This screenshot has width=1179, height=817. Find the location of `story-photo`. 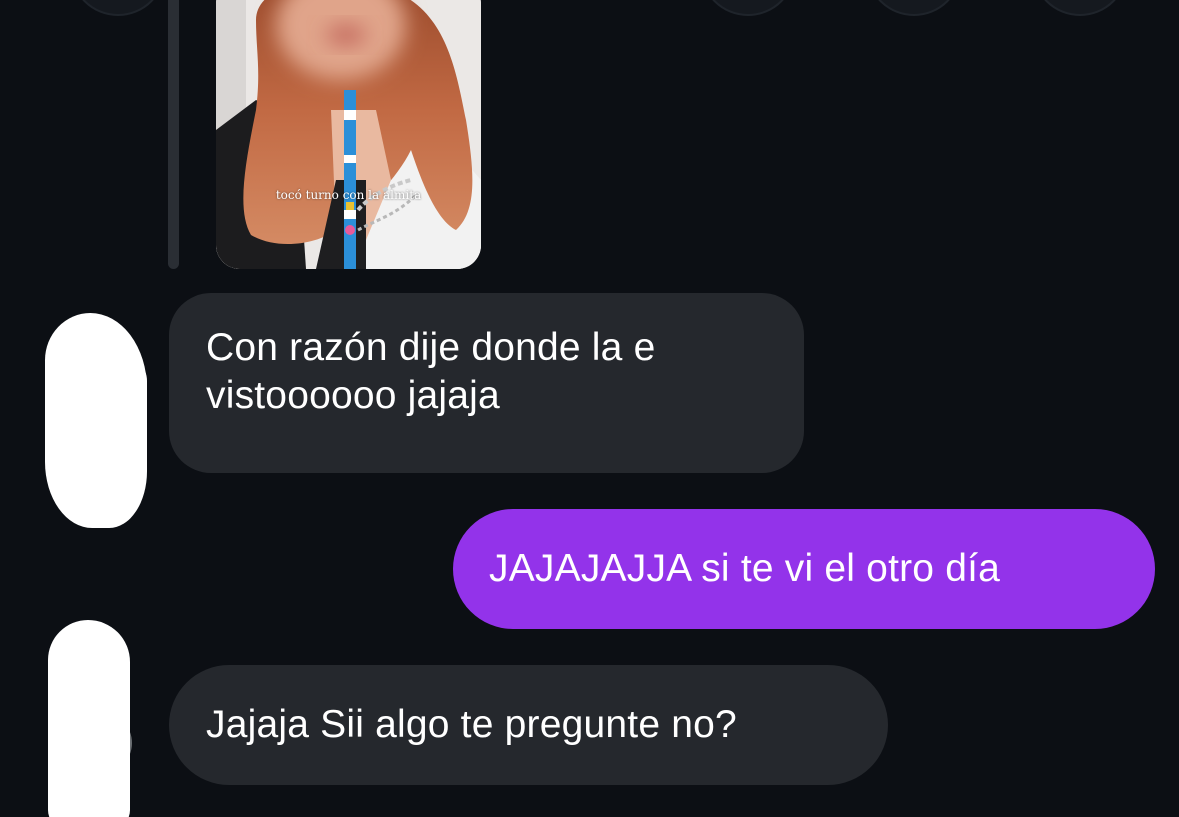

story-photo is located at coordinates (348, 134).